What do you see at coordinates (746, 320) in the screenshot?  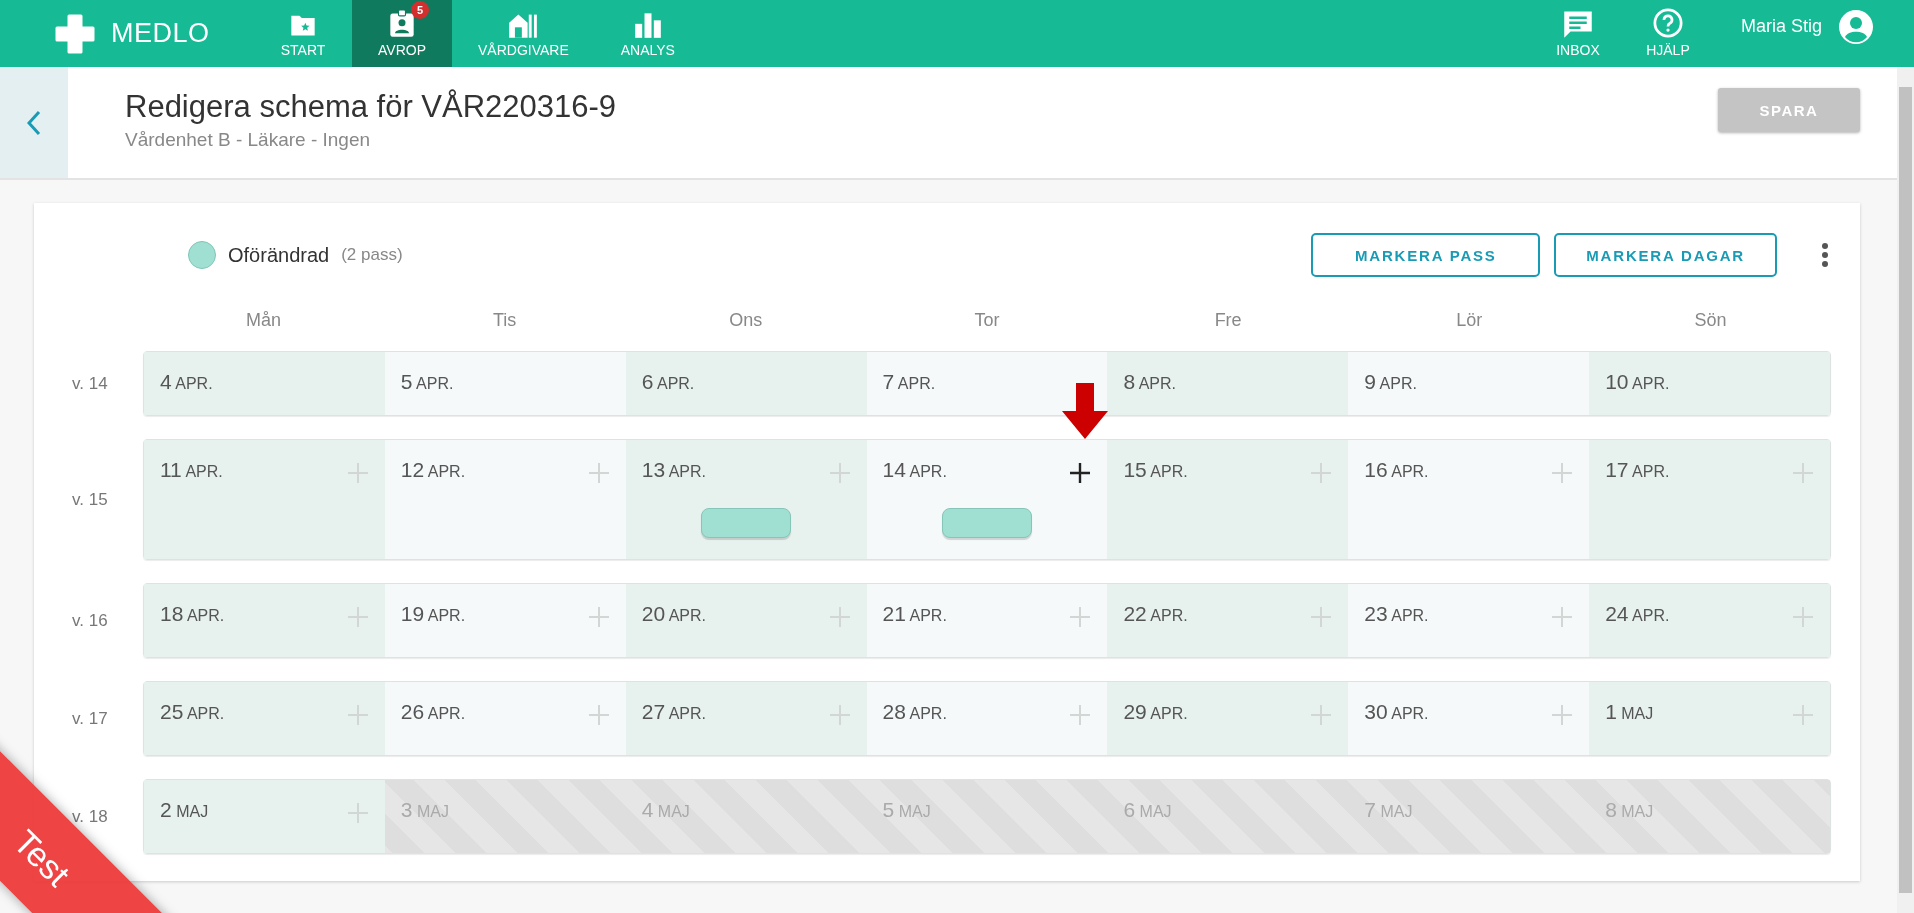 I see `weekday-label: Ons` at bounding box center [746, 320].